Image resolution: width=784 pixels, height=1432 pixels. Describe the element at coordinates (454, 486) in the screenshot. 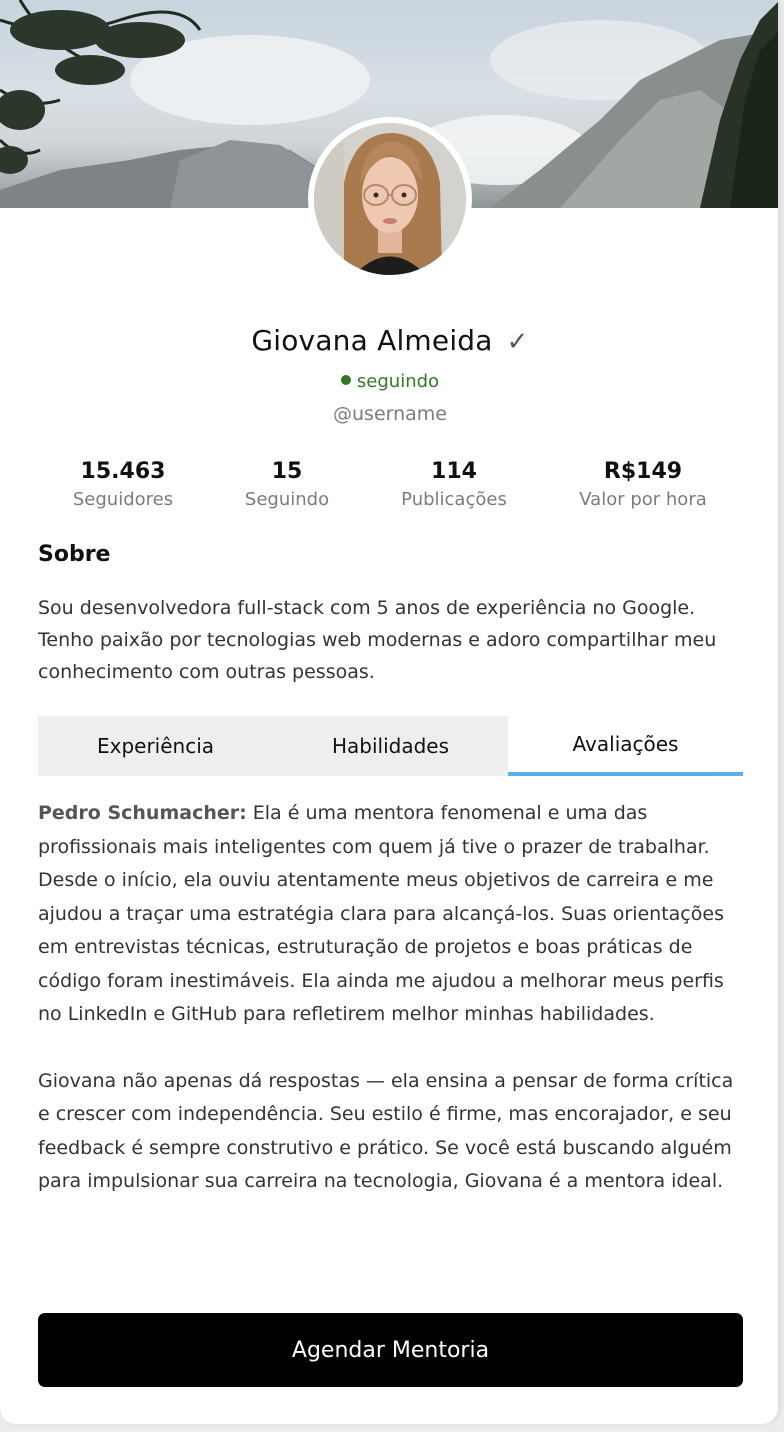

I see `stat-posts: 114 Publicações` at that location.